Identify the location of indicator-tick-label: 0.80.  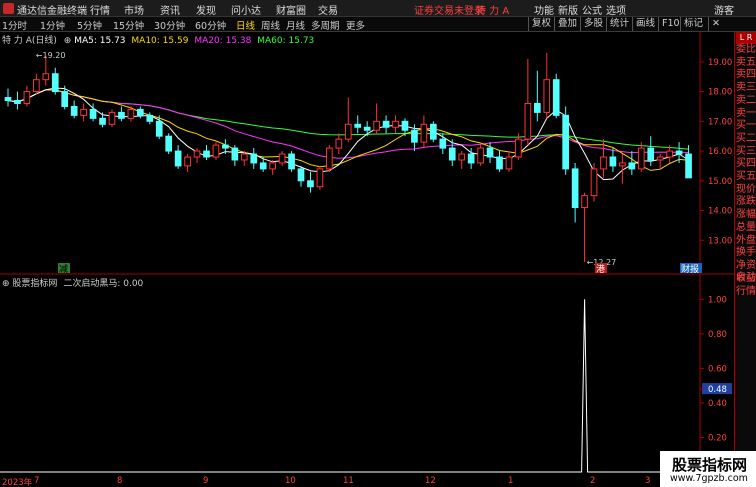
(717, 335).